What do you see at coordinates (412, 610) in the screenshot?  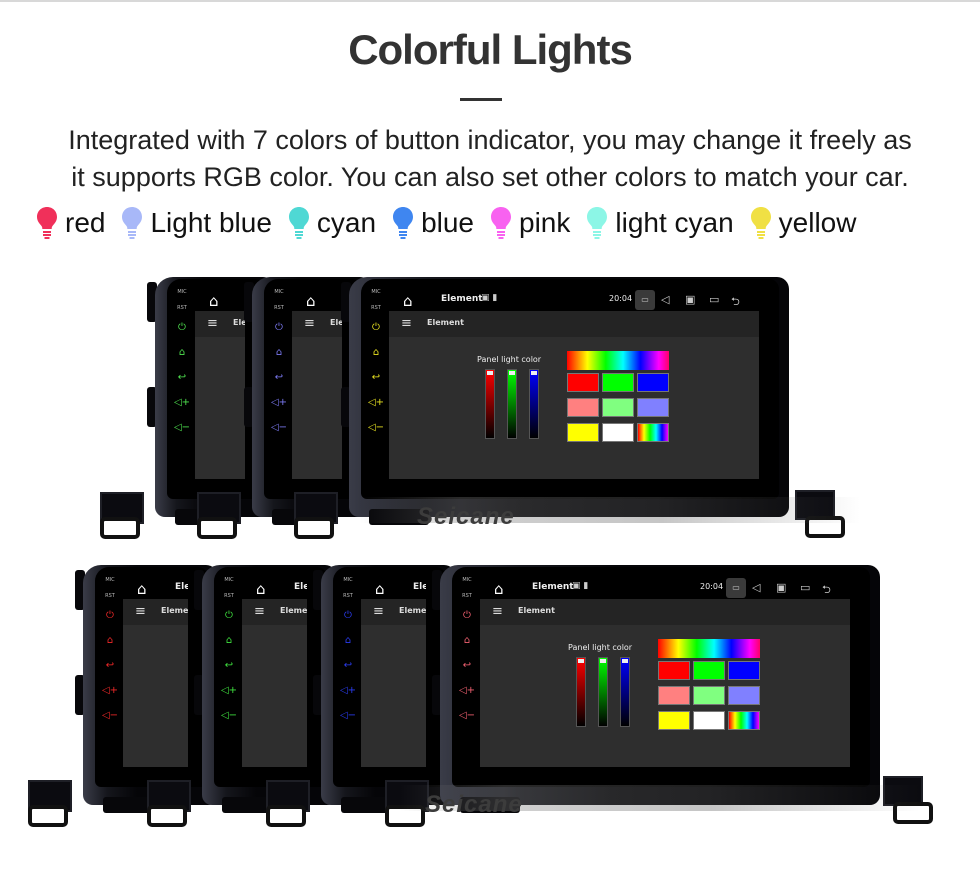 I see `app-bar-title: Element` at bounding box center [412, 610].